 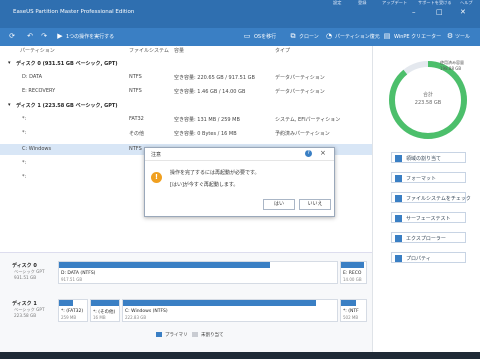 What do you see at coordinates (195, 334) in the screenshot?
I see `legend-unallocated-swatch` at bounding box center [195, 334].